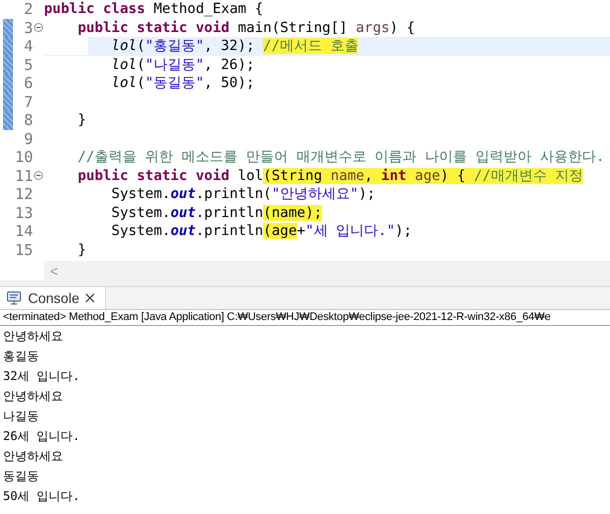  Describe the element at coordinates (27, 101) in the screenshot. I see `line-number: 7` at that location.